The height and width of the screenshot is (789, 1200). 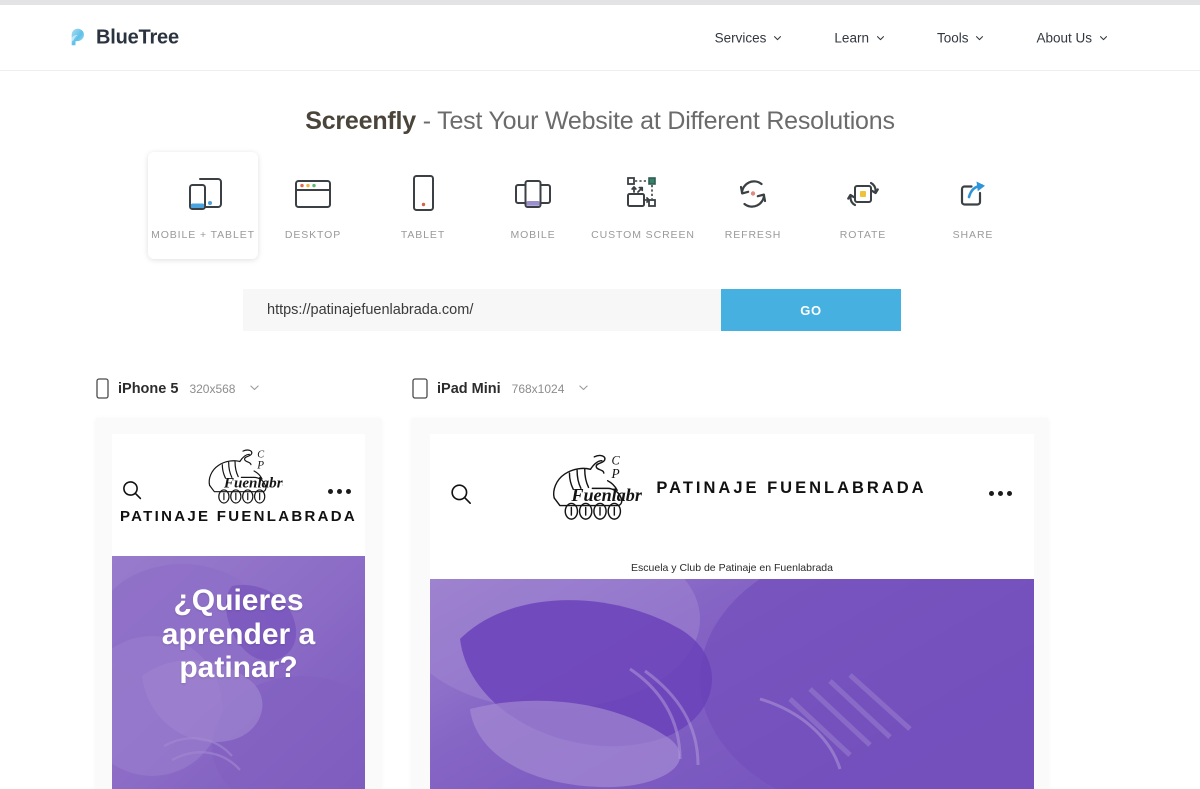 I want to click on nav-item-about-us: About Us, so click(x=1072, y=37).